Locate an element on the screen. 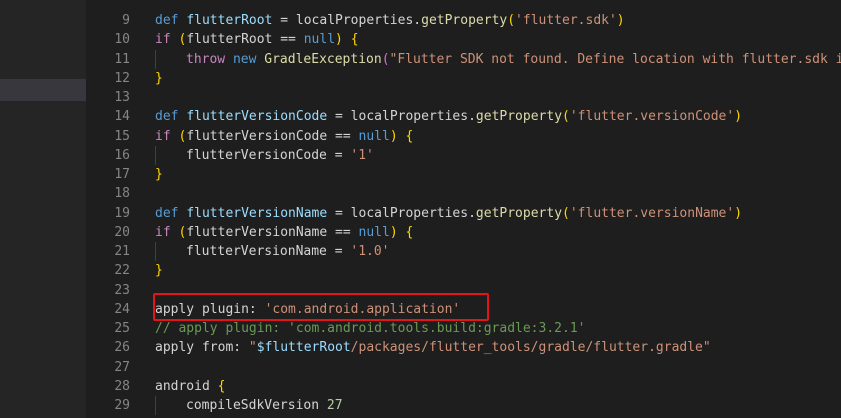 The image size is (841, 418). code-line: flutterVersionName = '1.0' is located at coordinates (288, 251).